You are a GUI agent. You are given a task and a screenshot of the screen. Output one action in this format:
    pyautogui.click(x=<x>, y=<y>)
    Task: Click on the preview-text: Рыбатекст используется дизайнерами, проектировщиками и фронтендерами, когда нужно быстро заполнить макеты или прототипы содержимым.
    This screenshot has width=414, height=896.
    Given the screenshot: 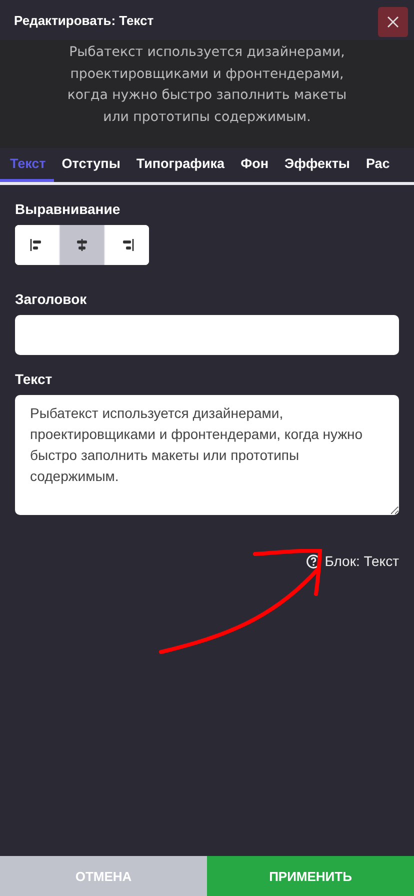 What is the action you would take?
    pyautogui.click(x=207, y=85)
    